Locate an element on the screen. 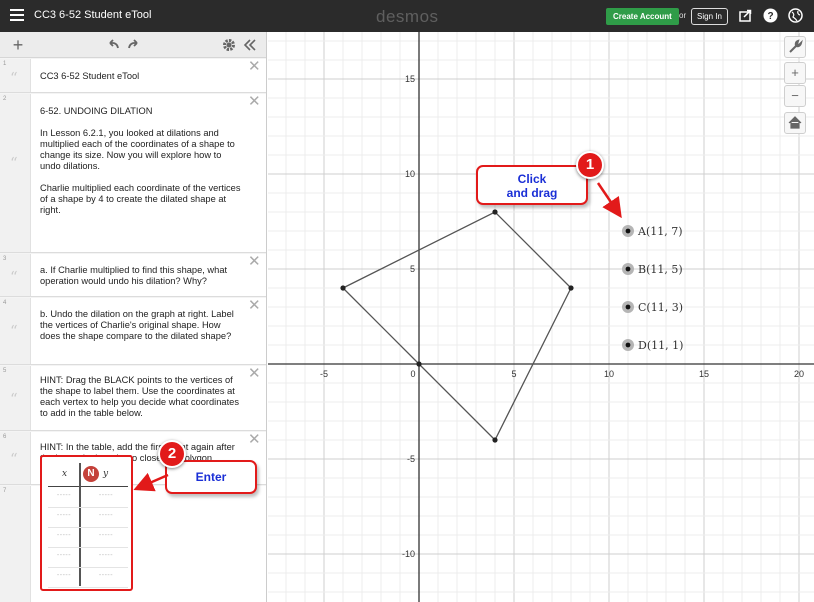 This screenshot has height=602, width=814. callout-line-1: Click is located at coordinates (532, 179).